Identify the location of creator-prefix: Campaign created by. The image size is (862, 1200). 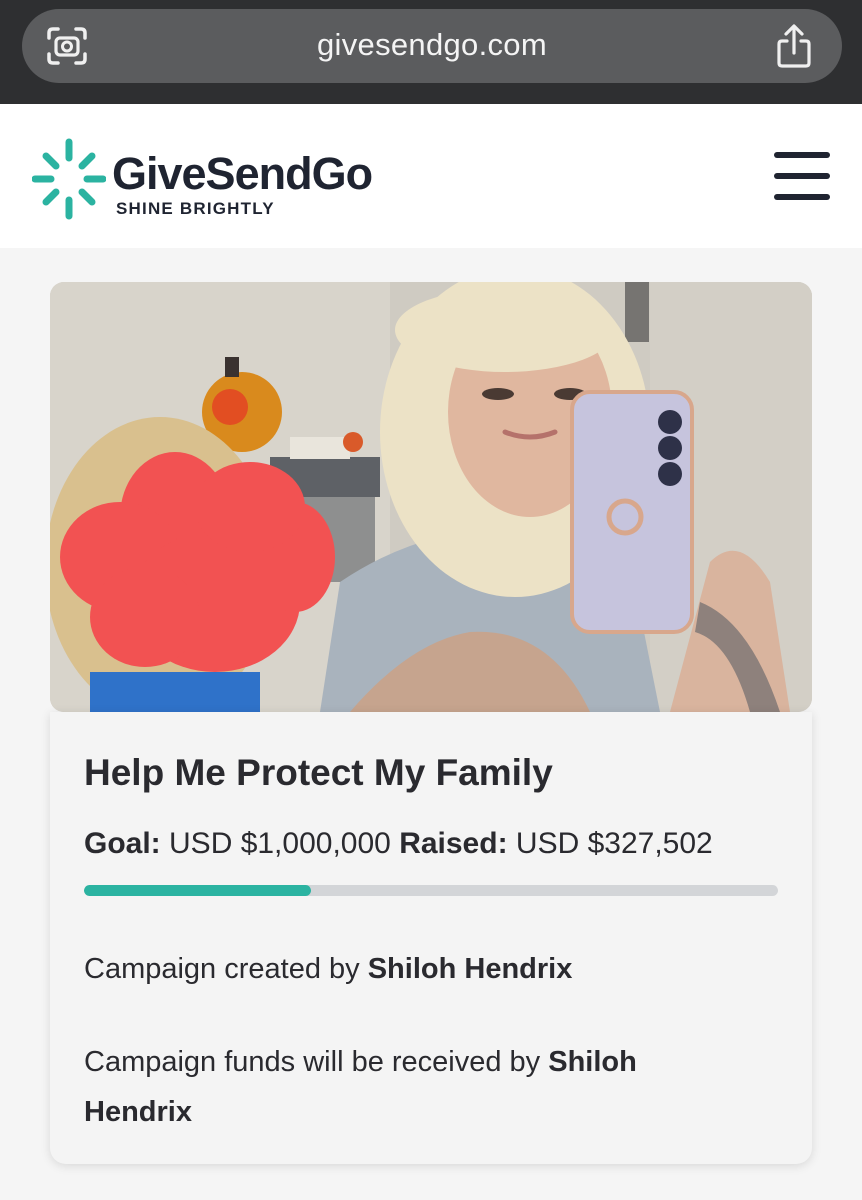
(222, 969).